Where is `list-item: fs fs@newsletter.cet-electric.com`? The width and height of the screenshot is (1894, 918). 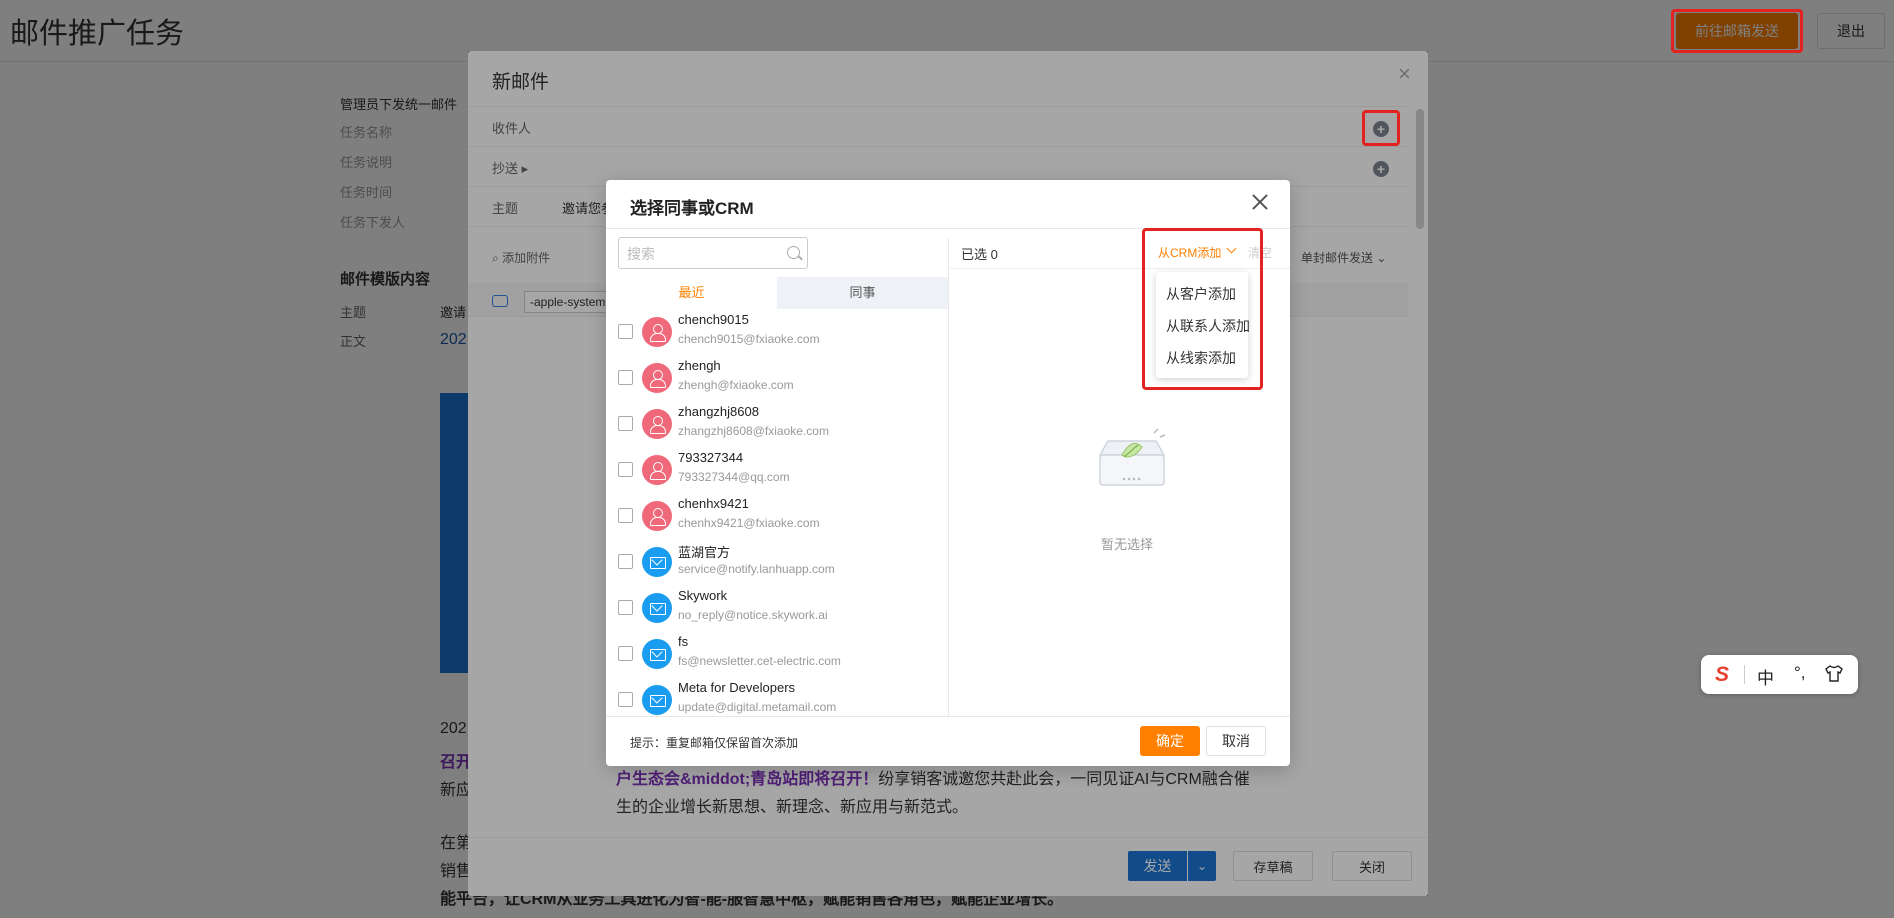 list-item: fs fs@newsletter.cet-electric.com is located at coordinates (777, 655).